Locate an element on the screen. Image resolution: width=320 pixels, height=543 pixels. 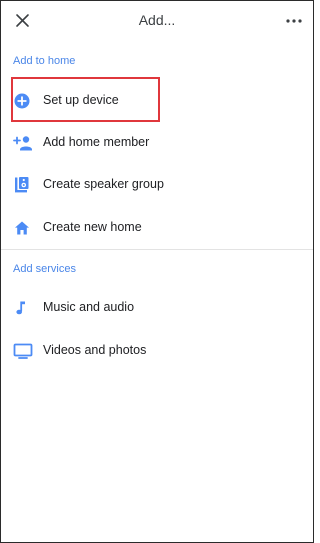
speaker-group-icon is located at coordinates (22, 185).